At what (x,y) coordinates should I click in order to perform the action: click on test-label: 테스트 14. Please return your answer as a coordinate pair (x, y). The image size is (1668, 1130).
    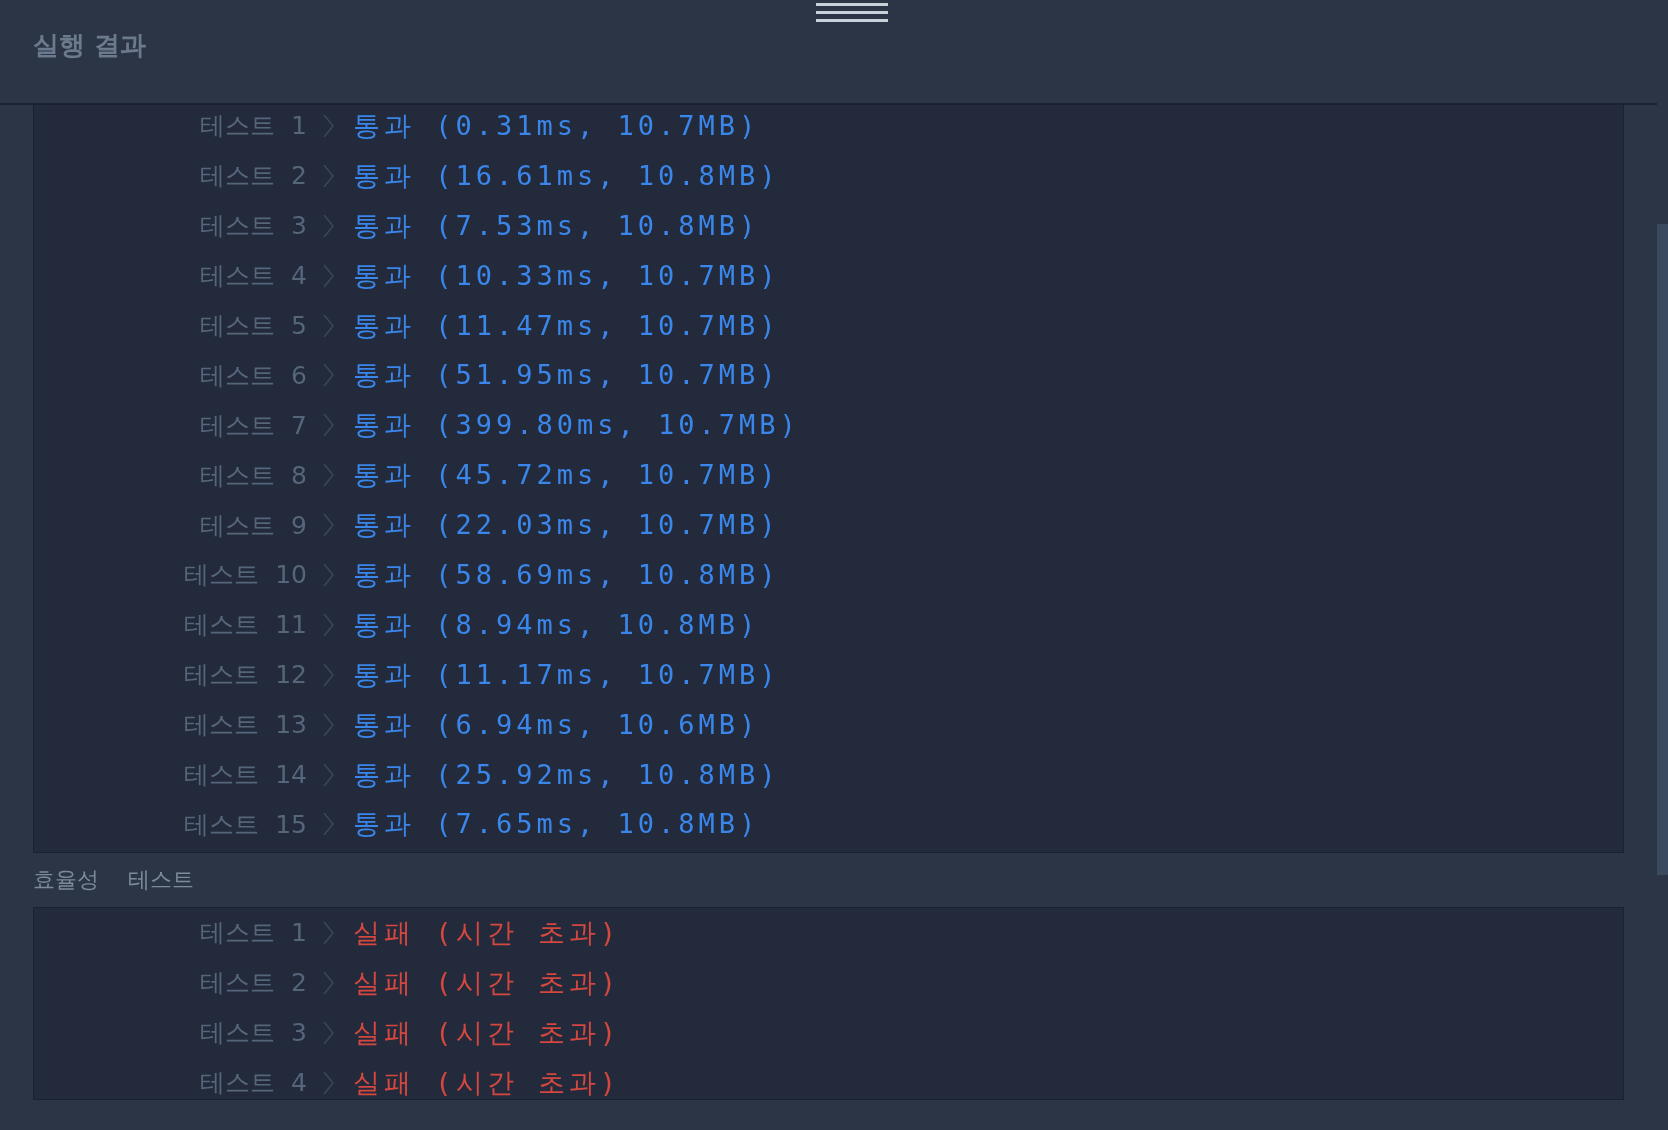
    Looking at the image, I should click on (245, 775).